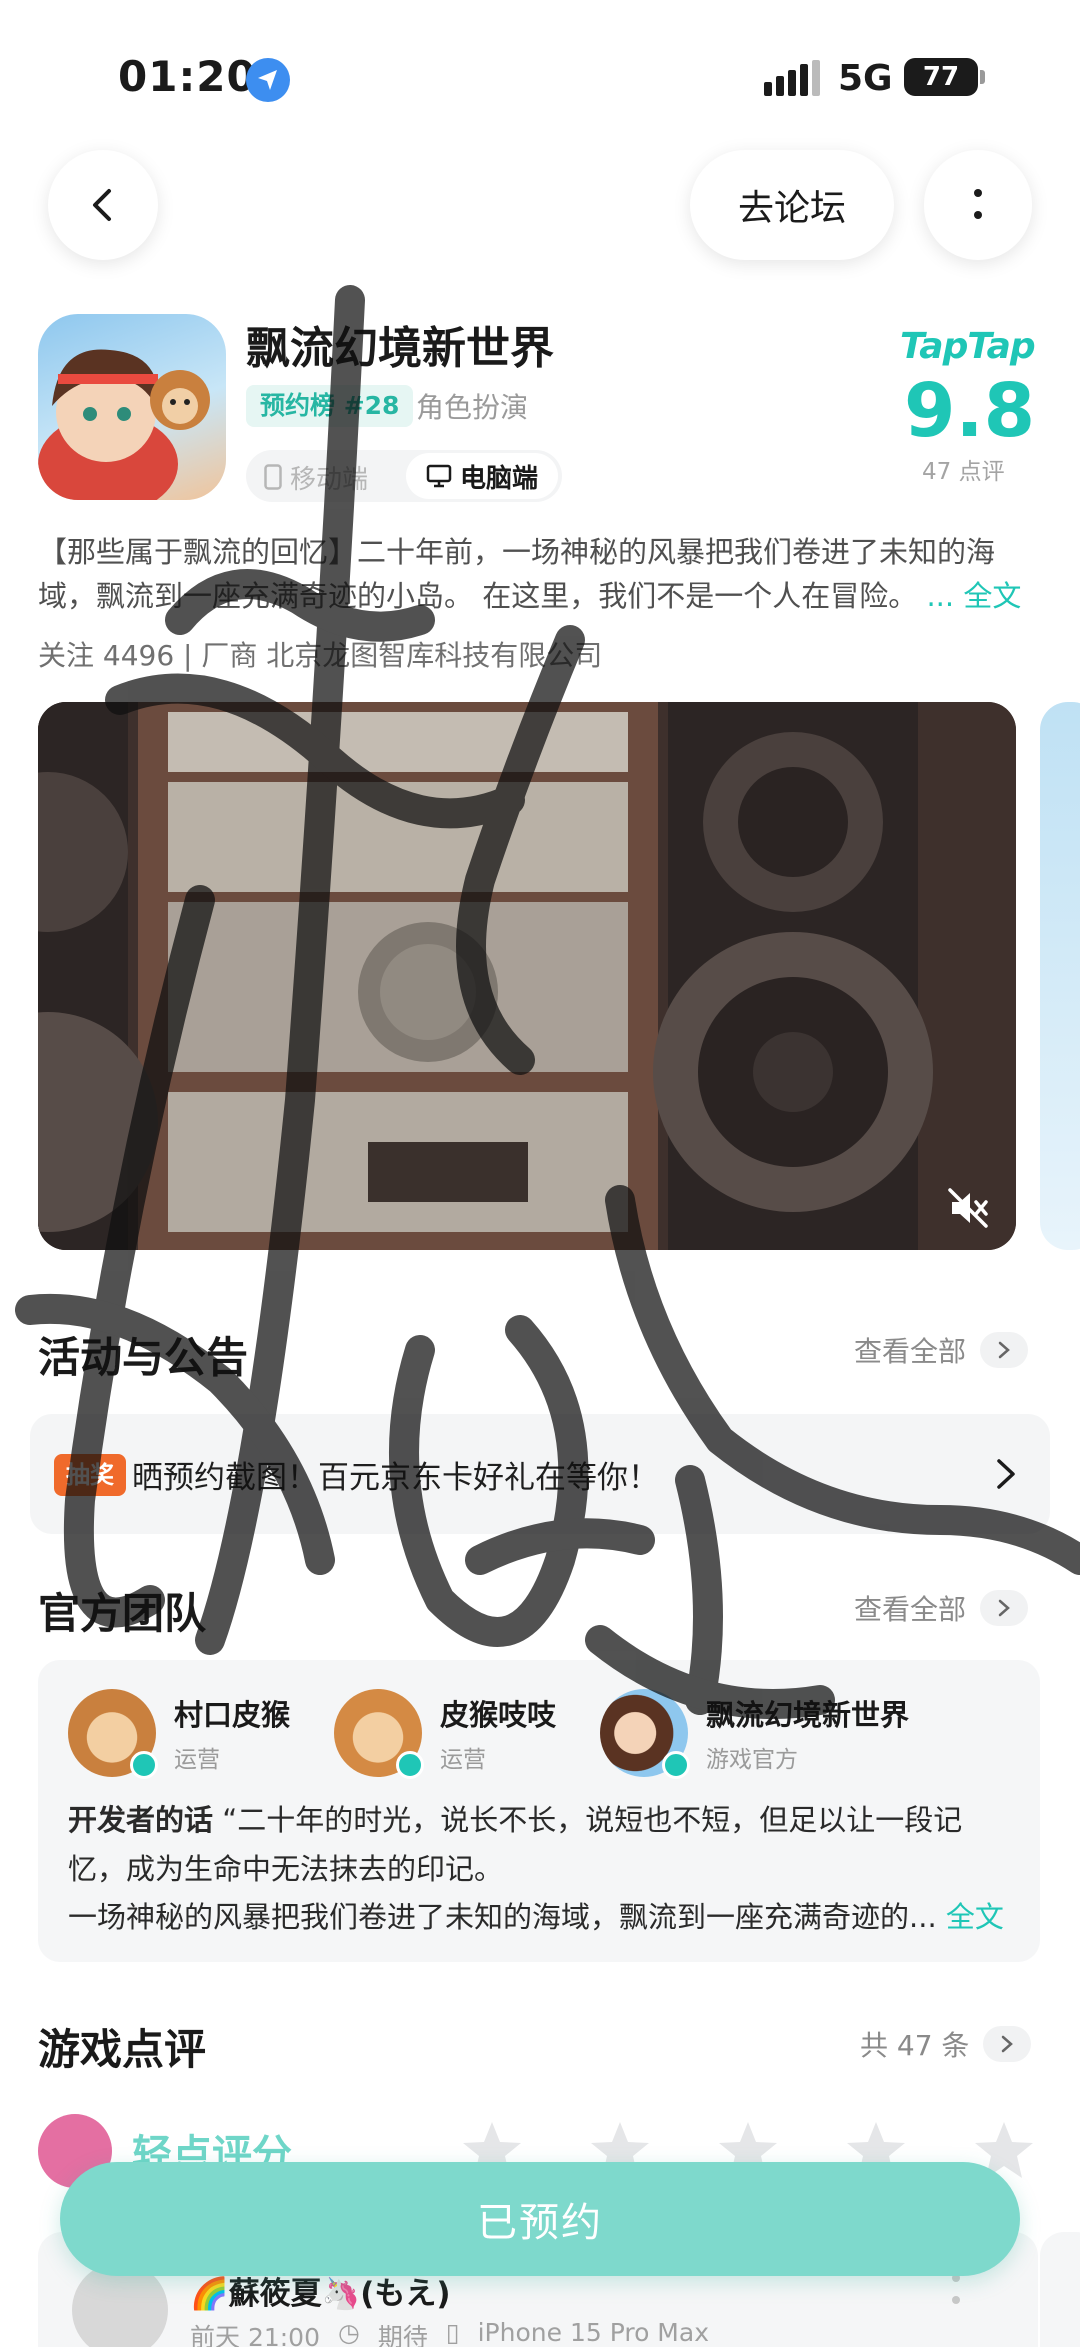 The image size is (1080, 2347). I want to click on team-member: 飘流幻境新世界 游戏官方, so click(755, 1733).